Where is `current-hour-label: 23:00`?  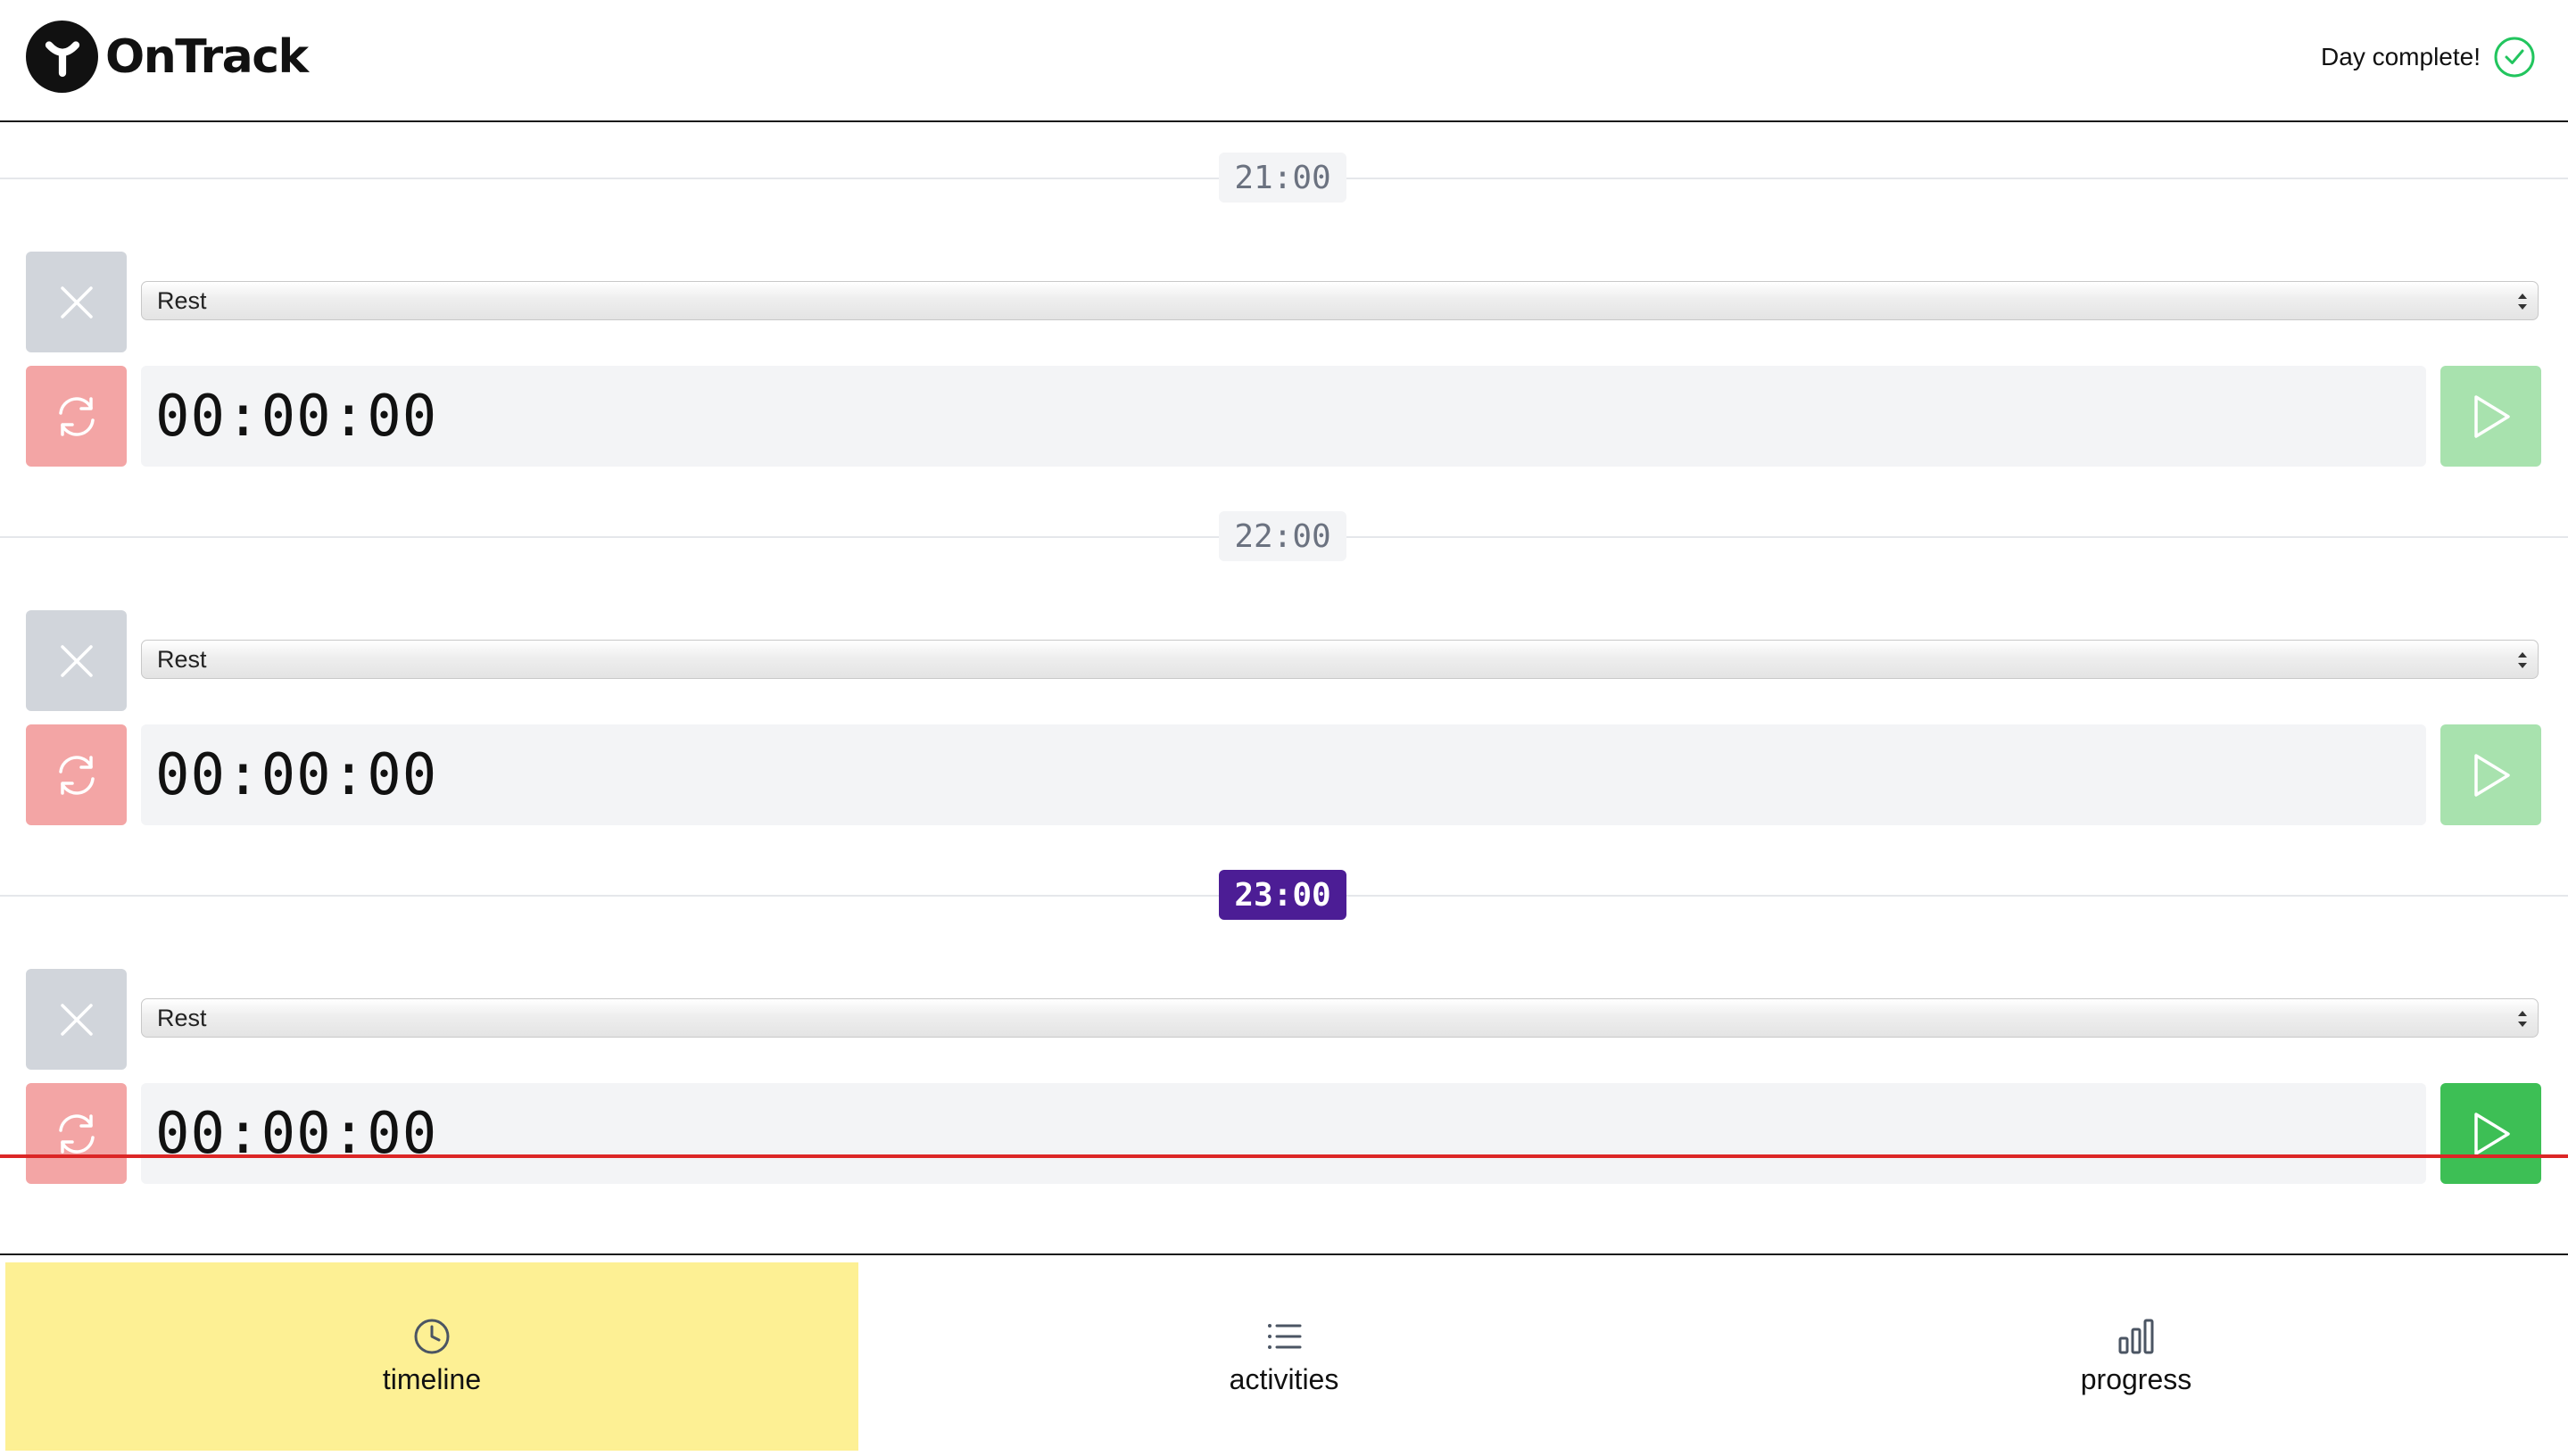 current-hour-label: 23:00 is located at coordinates (1282, 895).